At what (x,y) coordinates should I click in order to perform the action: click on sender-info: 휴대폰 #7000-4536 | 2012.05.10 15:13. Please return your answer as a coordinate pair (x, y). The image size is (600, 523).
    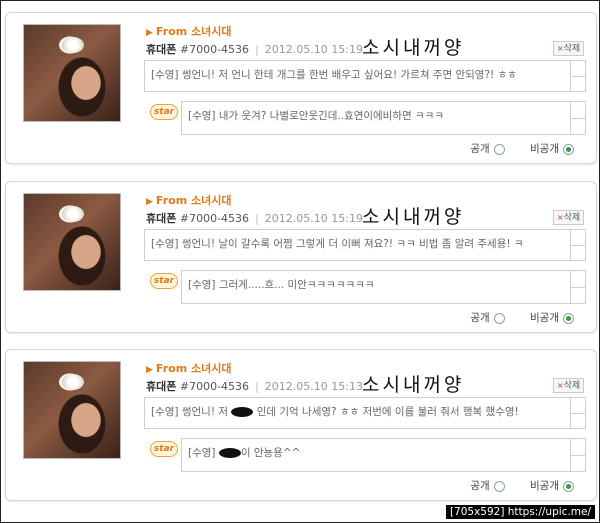
    Looking at the image, I should click on (254, 386).